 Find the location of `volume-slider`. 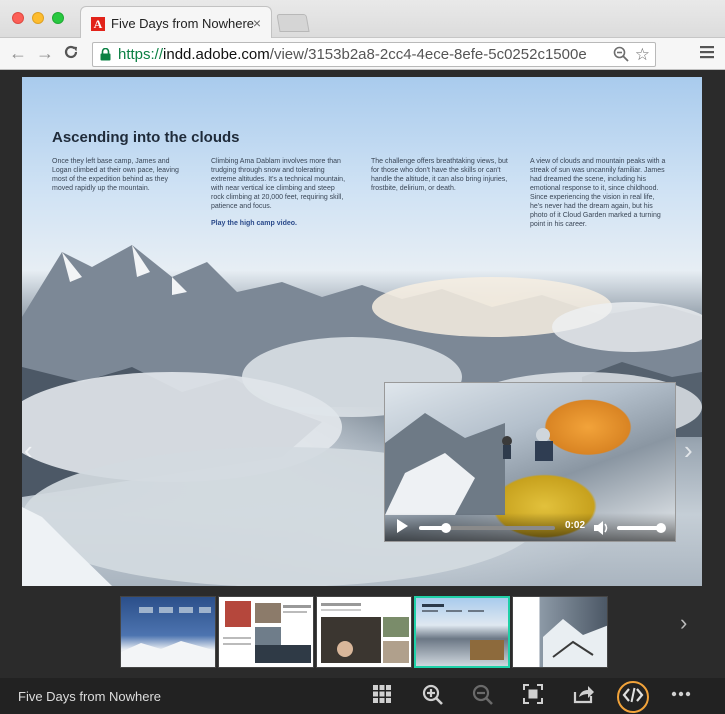

volume-slider is located at coordinates (641, 528).